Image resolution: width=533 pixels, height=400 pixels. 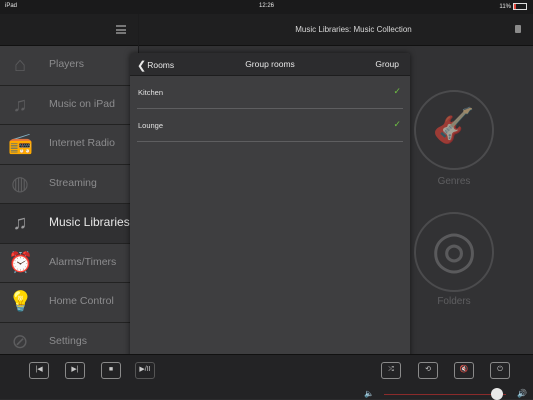 I want to click on sidebar-item-label: Internet Radio, so click(x=82, y=143).